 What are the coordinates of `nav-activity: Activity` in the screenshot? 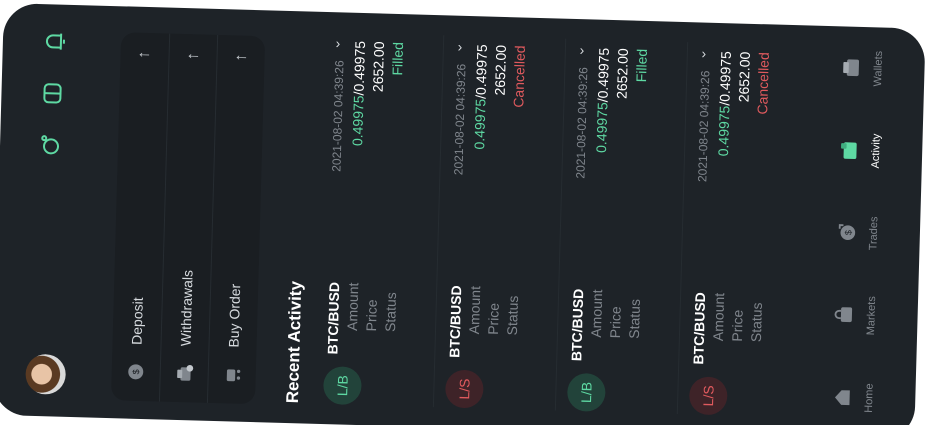 It's located at (860, 150).